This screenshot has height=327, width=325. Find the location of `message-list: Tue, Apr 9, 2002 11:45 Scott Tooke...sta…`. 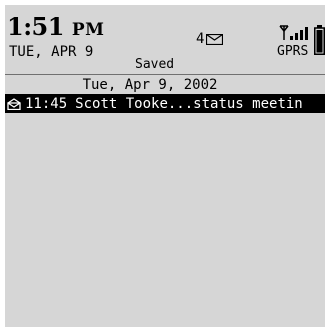

message-list: Tue, Apr 9, 2002 11:45 Scott Tooke...sta… is located at coordinates (165, 95).